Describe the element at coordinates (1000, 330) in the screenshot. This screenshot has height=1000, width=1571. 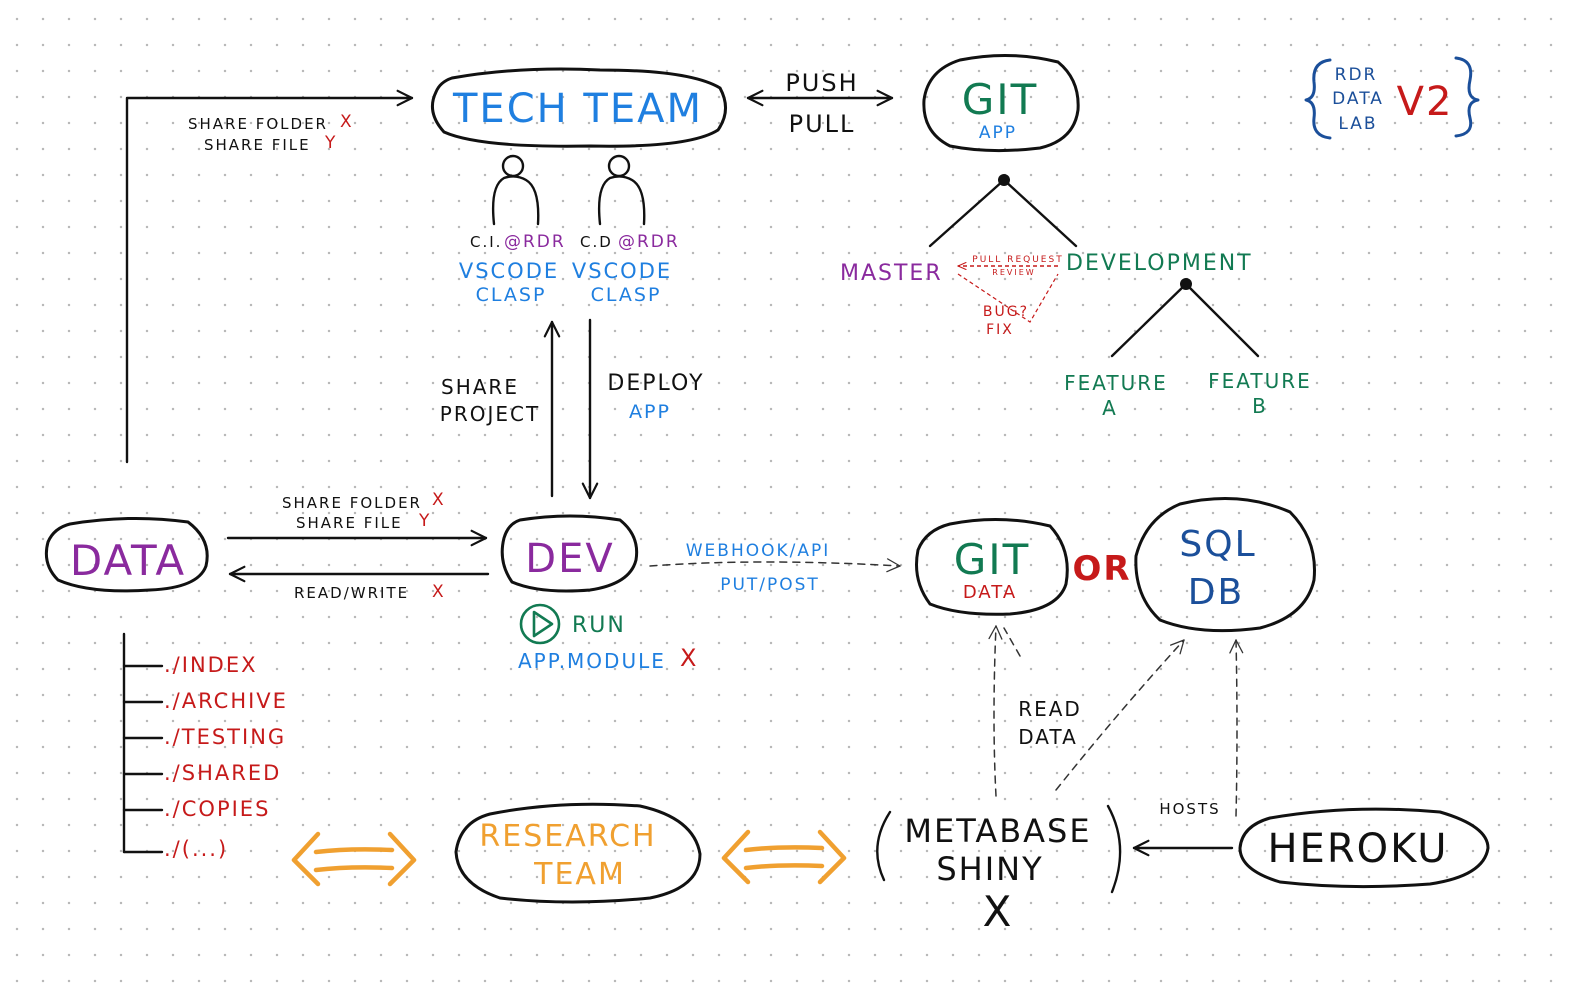
I see `fix-label: FIX` at that location.